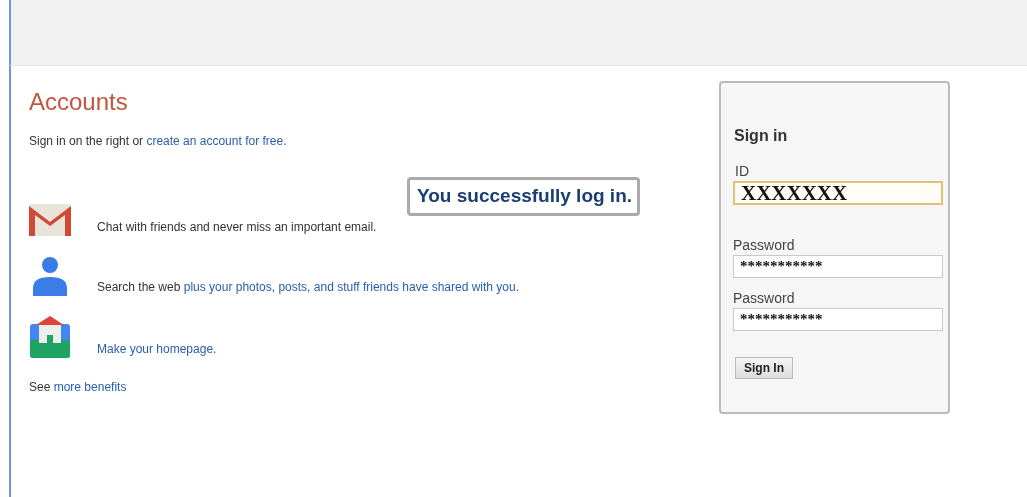 The image size is (1027, 497). What do you see at coordinates (761, 136) in the screenshot?
I see `sign-in-title: Sign in` at bounding box center [761, 136].